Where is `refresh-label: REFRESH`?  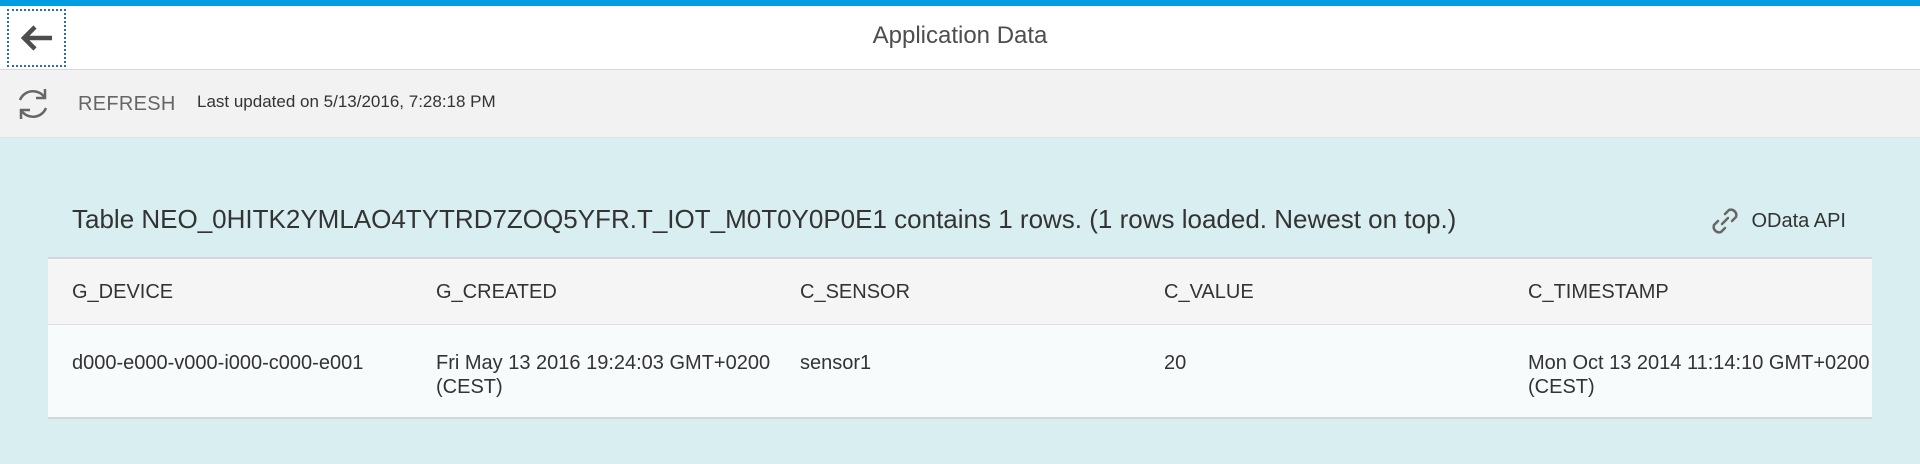 refresh-label: REFRESH is located at coordinates (127, 103).